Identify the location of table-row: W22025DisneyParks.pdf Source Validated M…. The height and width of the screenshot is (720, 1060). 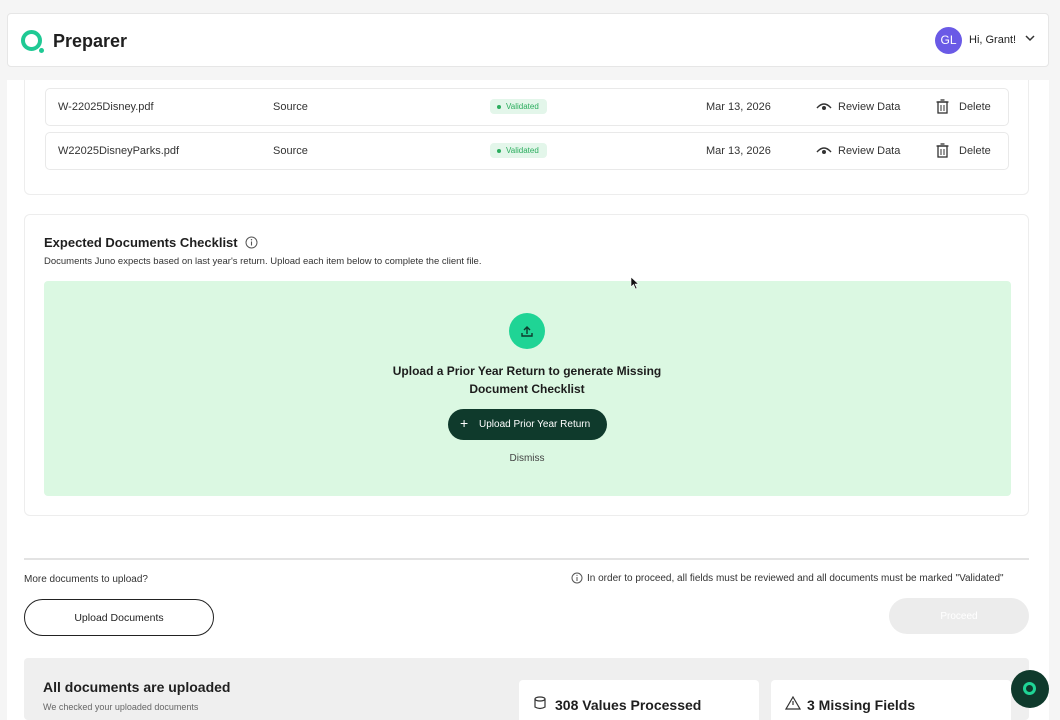
(527, 151).